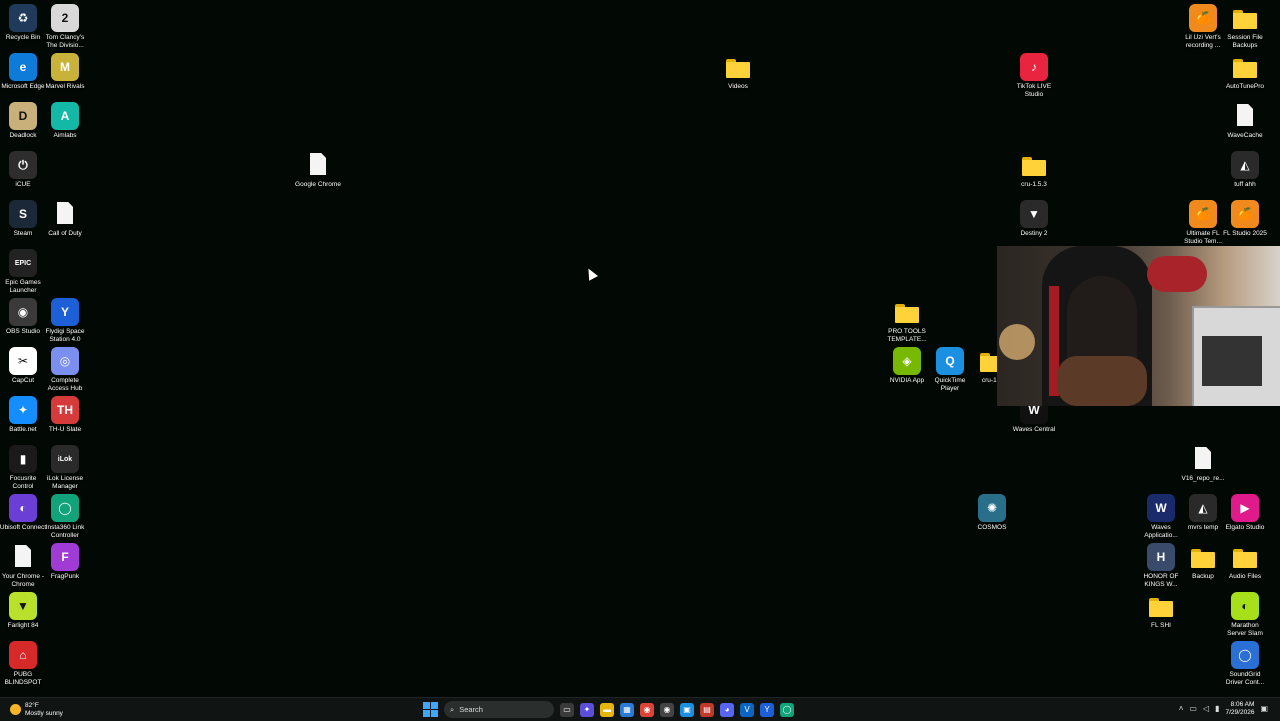  I want to click on weather-widget: 82°F Mostly sunny, so click(36, 709).